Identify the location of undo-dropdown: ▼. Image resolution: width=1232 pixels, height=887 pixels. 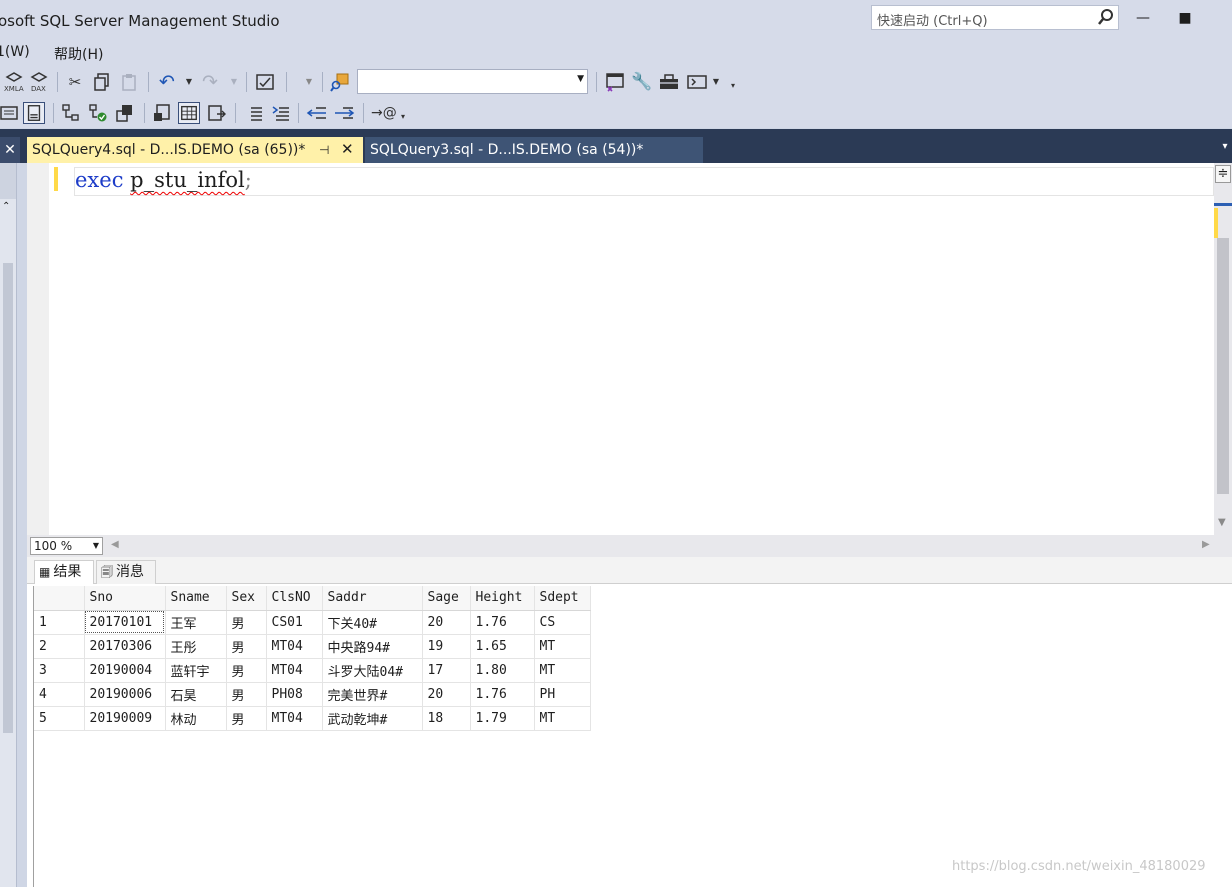
(189, 82).